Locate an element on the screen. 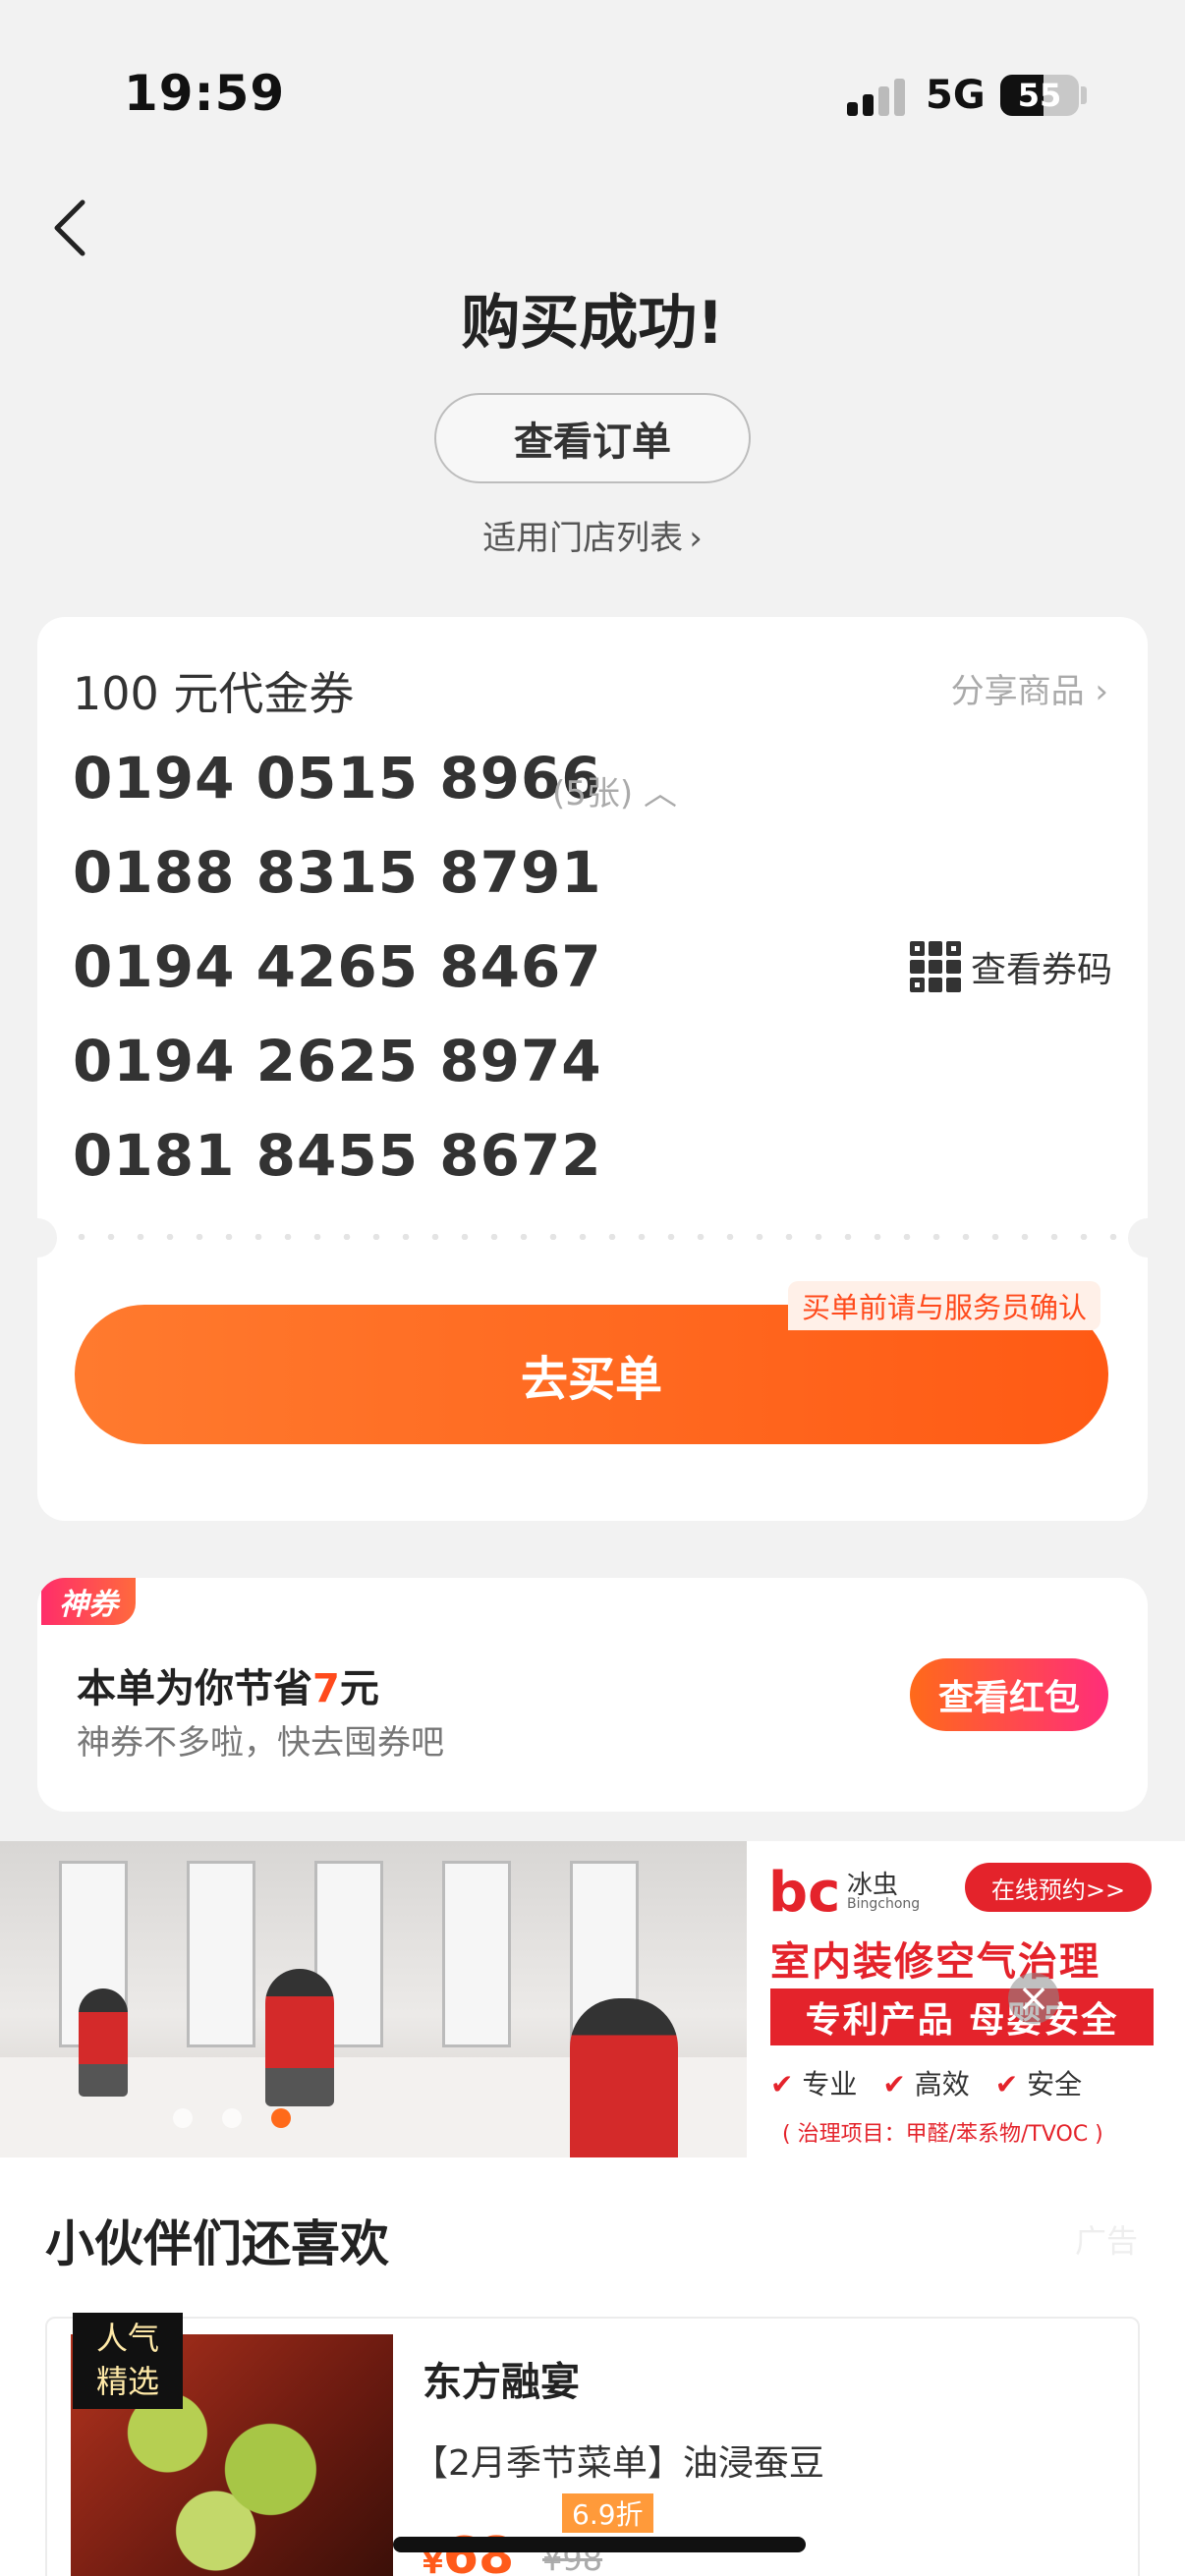 The width and height of the screenshot is (1185, 2576). carousel-dot-active is located at coordinates (281, 2118).